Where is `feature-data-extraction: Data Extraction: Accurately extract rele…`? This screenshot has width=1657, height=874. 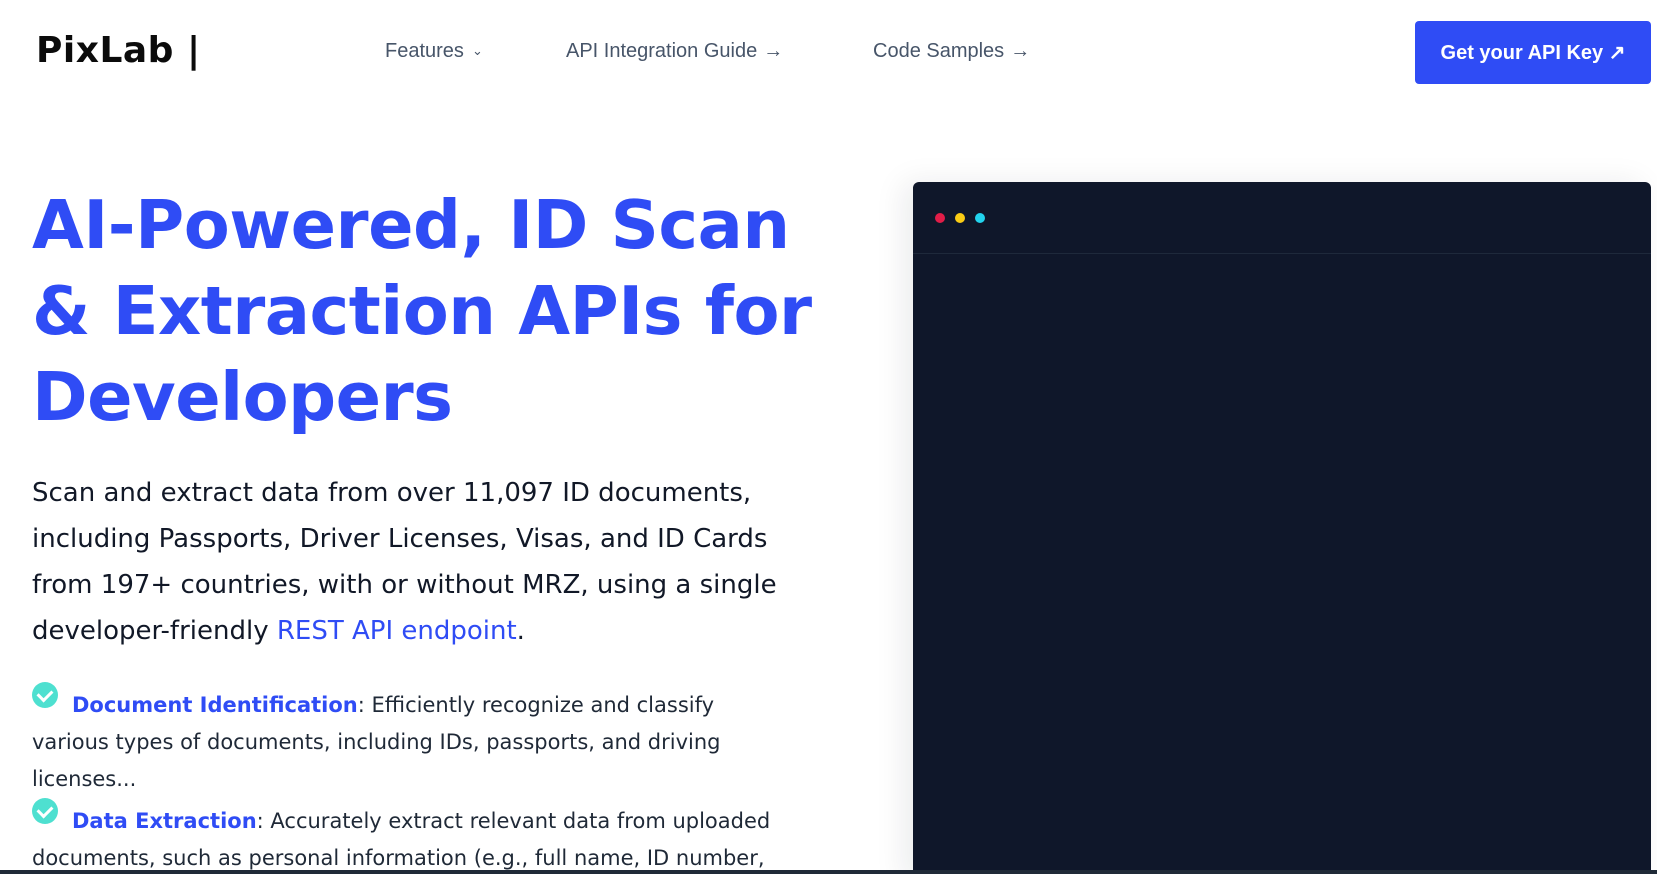
feature-data-extraction: Data Extraction: Accurately extract rele… is located at coordinates (407, 836).